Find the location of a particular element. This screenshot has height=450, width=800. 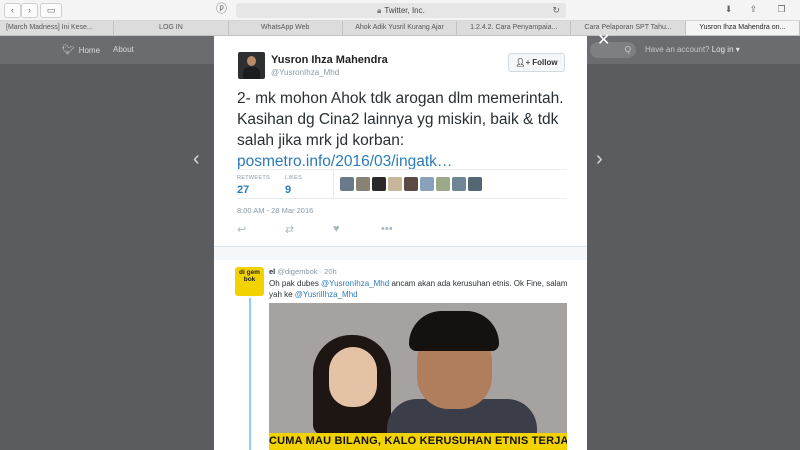

pinterest-icon: ⓟ is located at coordinates (221, 9).